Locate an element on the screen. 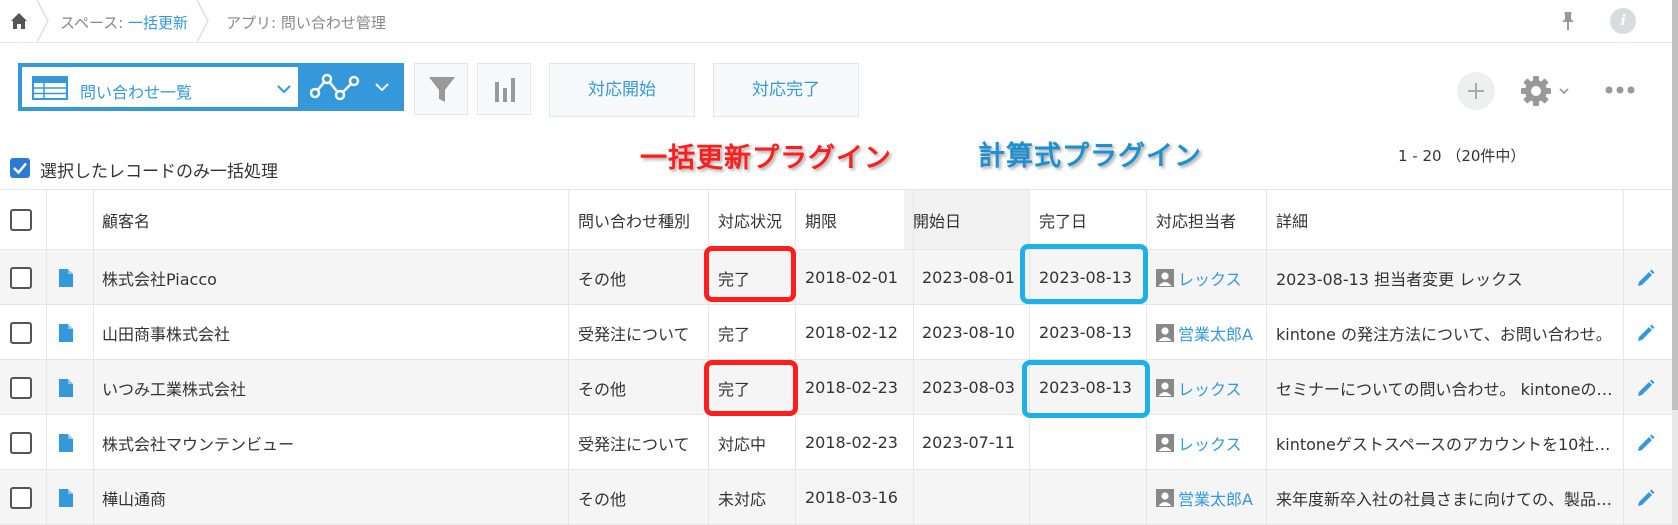 The width and height of the screenshot is (1678, 525). column-header-customer: 顧客名 is located at coordinates (332, 219).